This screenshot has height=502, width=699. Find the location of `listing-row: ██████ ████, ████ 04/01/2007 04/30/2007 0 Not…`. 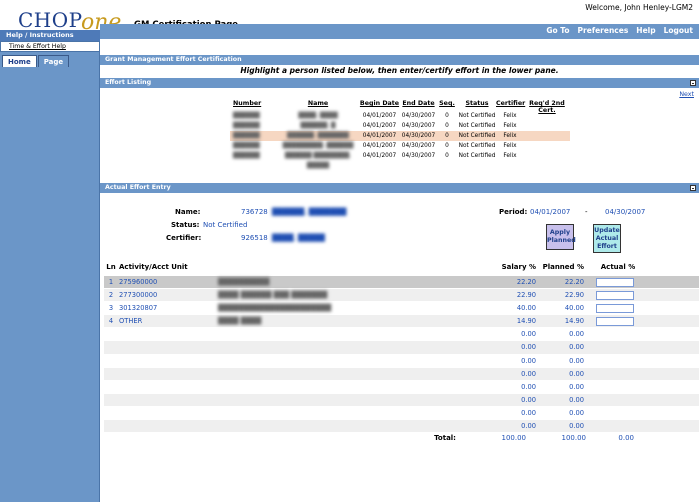

listing-row: ██████ ████, ████ 04/01/2007 04/30/2007 0 Not… is located at coordinates (400, 116).